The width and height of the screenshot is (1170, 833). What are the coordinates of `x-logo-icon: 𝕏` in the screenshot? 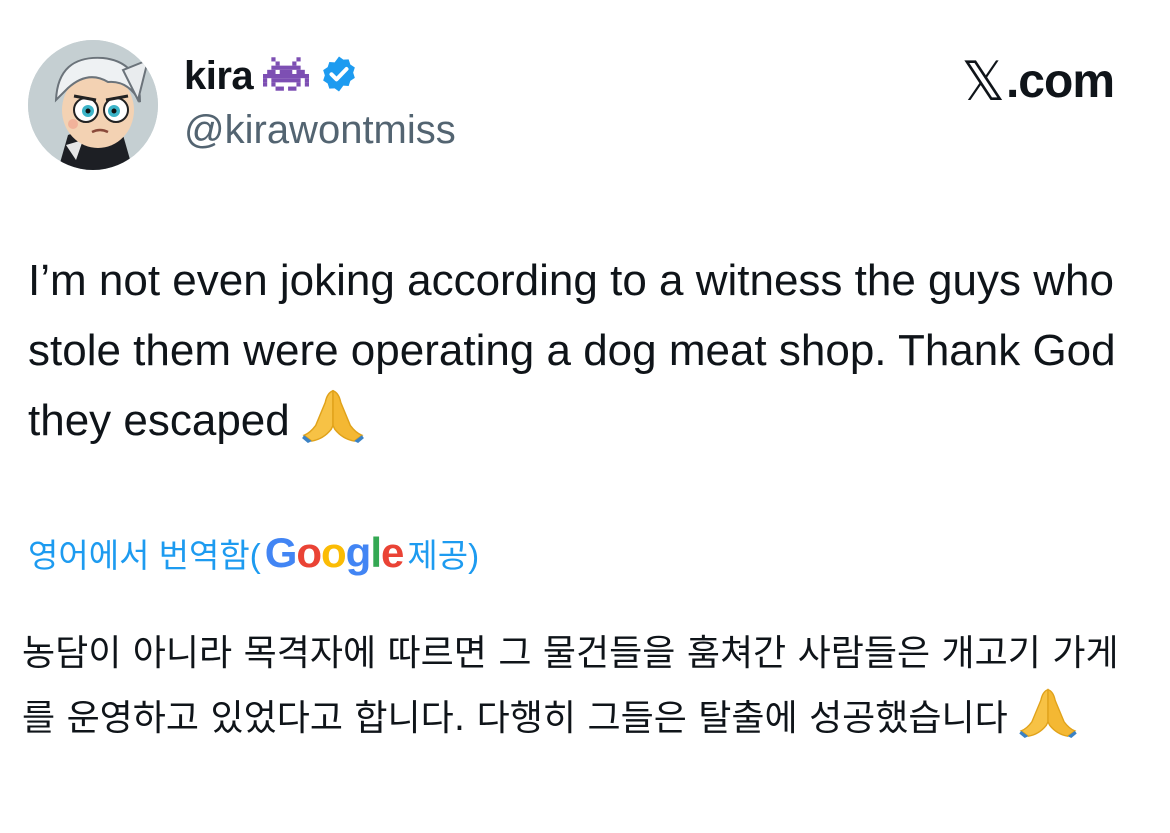 It's located at (983, 81).